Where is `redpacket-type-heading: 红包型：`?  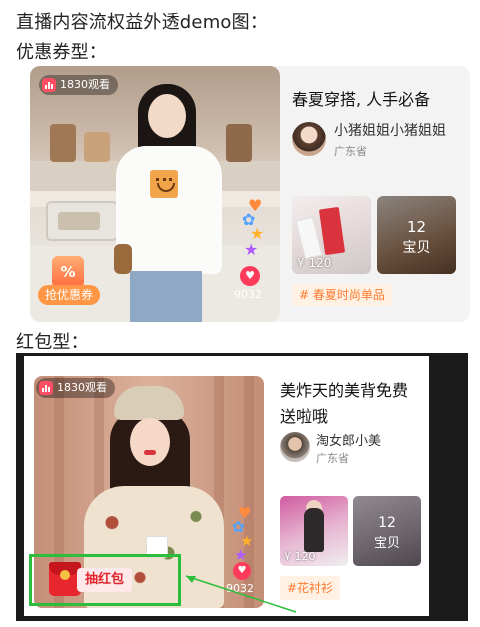
redpacket-type-heading: 红包型： is located at coordinates (52, 342).